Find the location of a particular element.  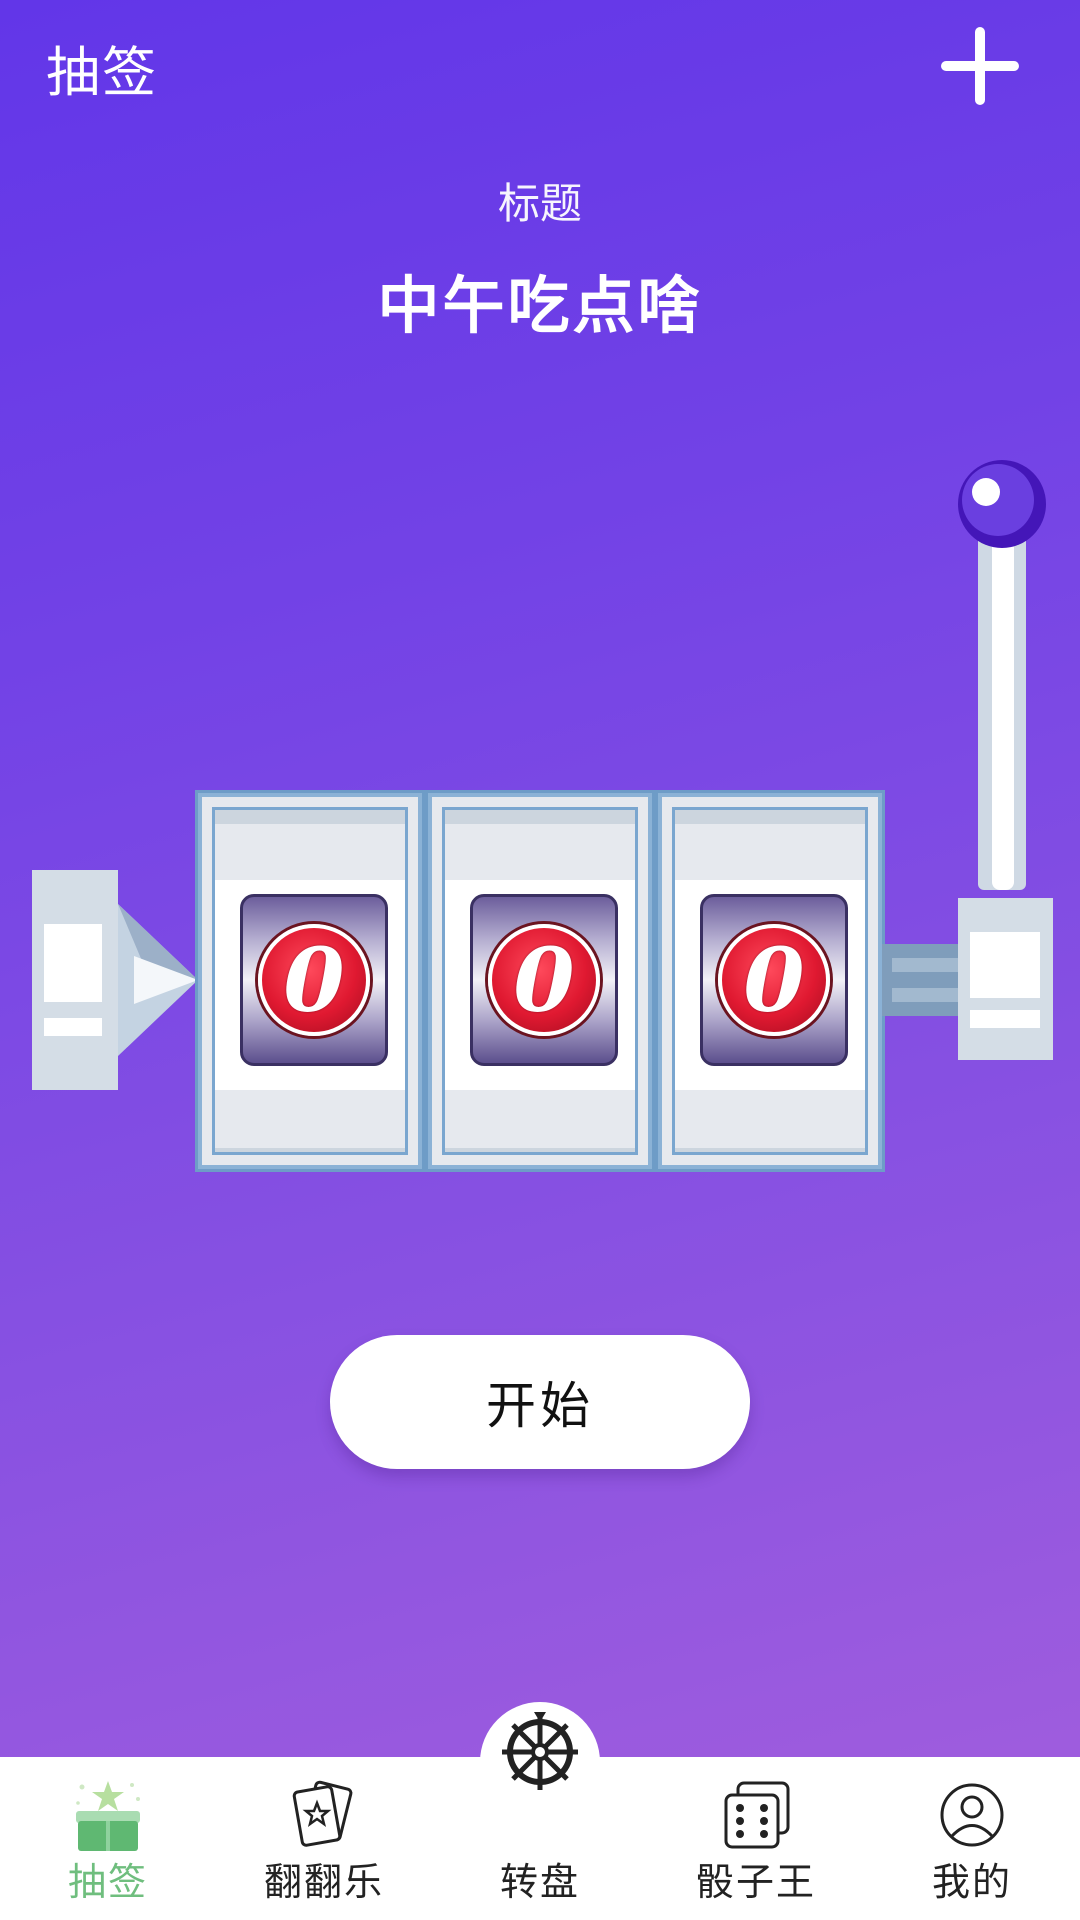

reel-1: 0 is located at coordinates (310, 981).